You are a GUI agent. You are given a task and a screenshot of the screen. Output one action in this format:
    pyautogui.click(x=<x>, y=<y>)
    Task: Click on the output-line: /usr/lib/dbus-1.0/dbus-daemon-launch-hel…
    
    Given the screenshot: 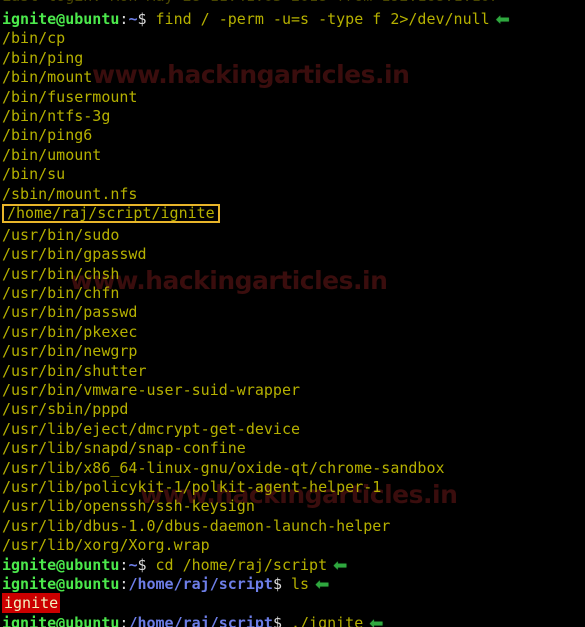 What is the action you would take?
    pyautogui.click(x=293, y=526)
    